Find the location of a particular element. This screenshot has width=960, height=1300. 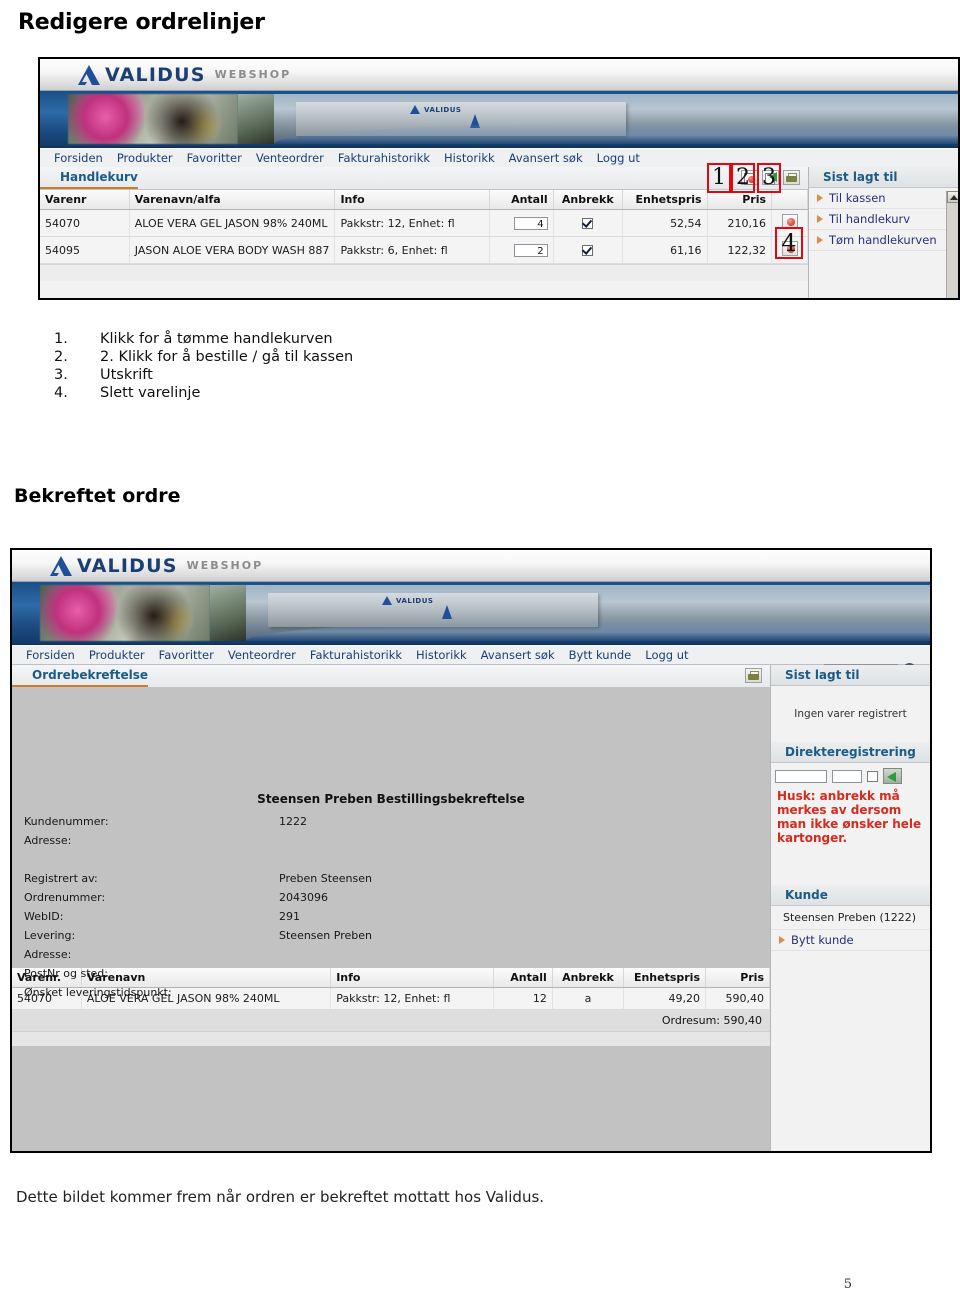

direct-article-input is located at coordinates (801, 776).